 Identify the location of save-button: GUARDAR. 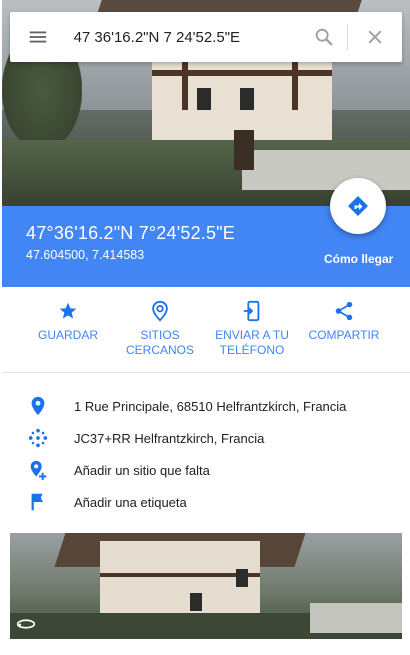
(68, 329).